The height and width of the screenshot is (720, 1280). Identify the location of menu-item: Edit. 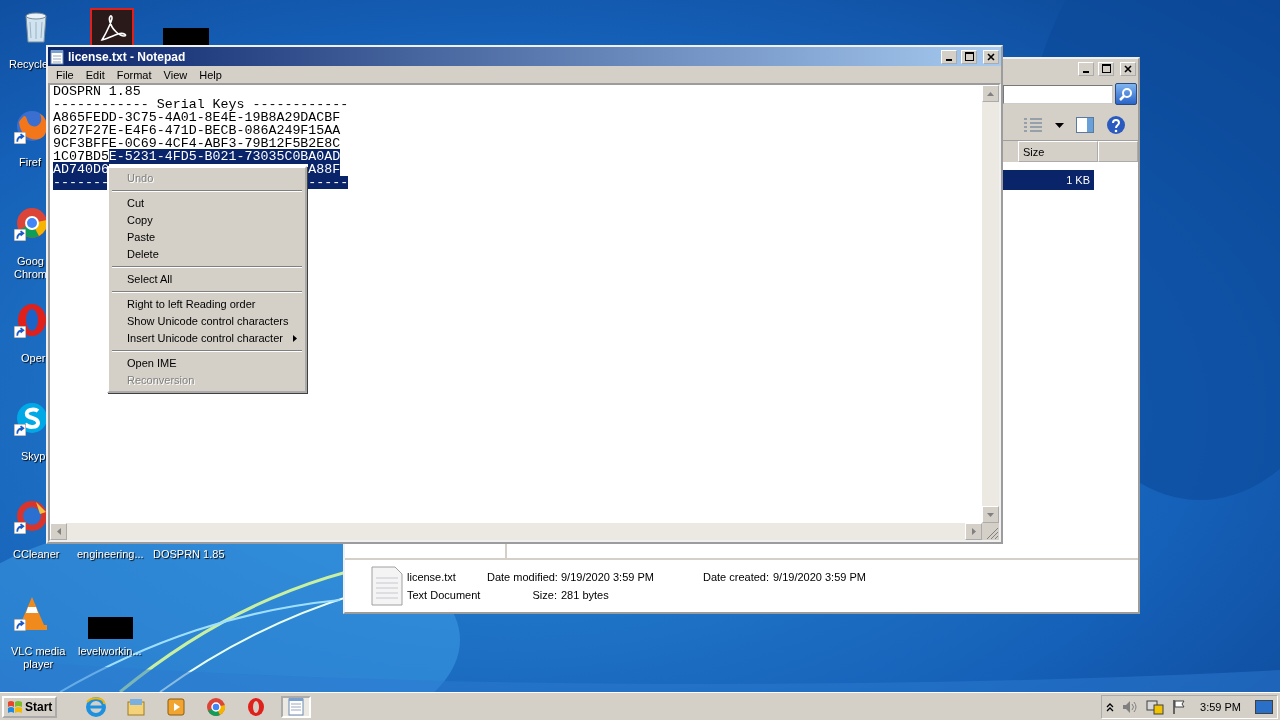
(95, 74).